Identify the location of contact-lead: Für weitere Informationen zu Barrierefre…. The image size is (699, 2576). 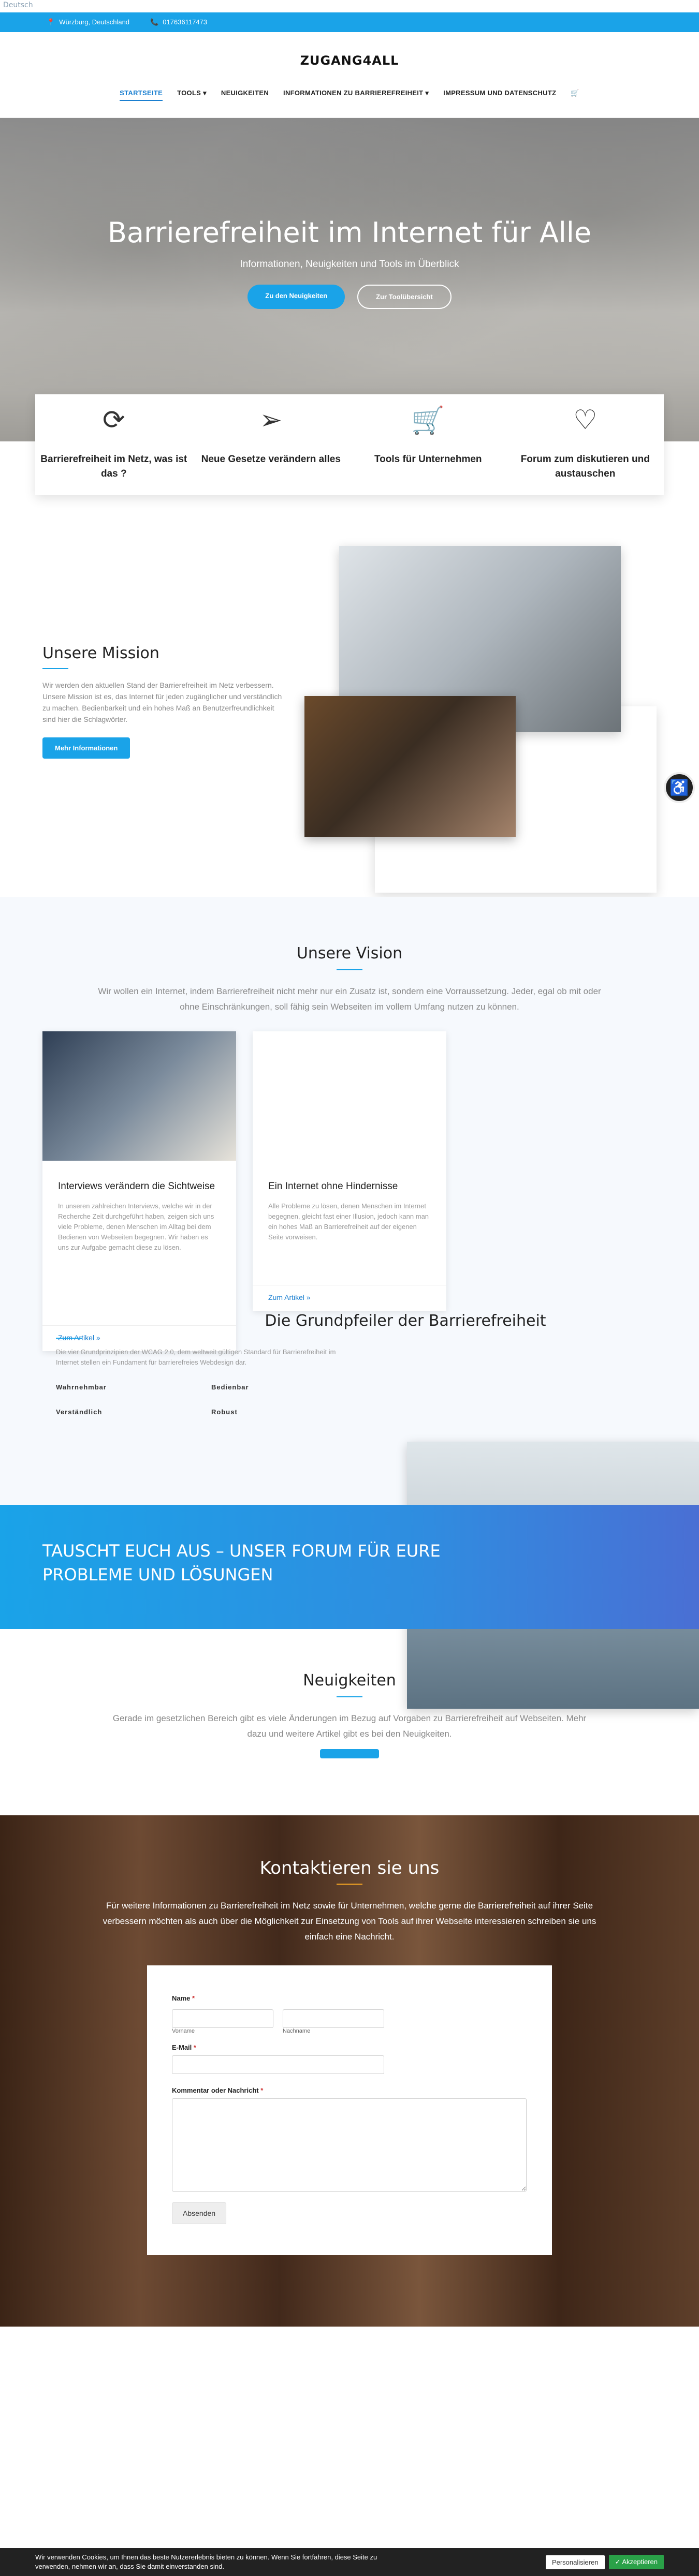
(349, 1921).